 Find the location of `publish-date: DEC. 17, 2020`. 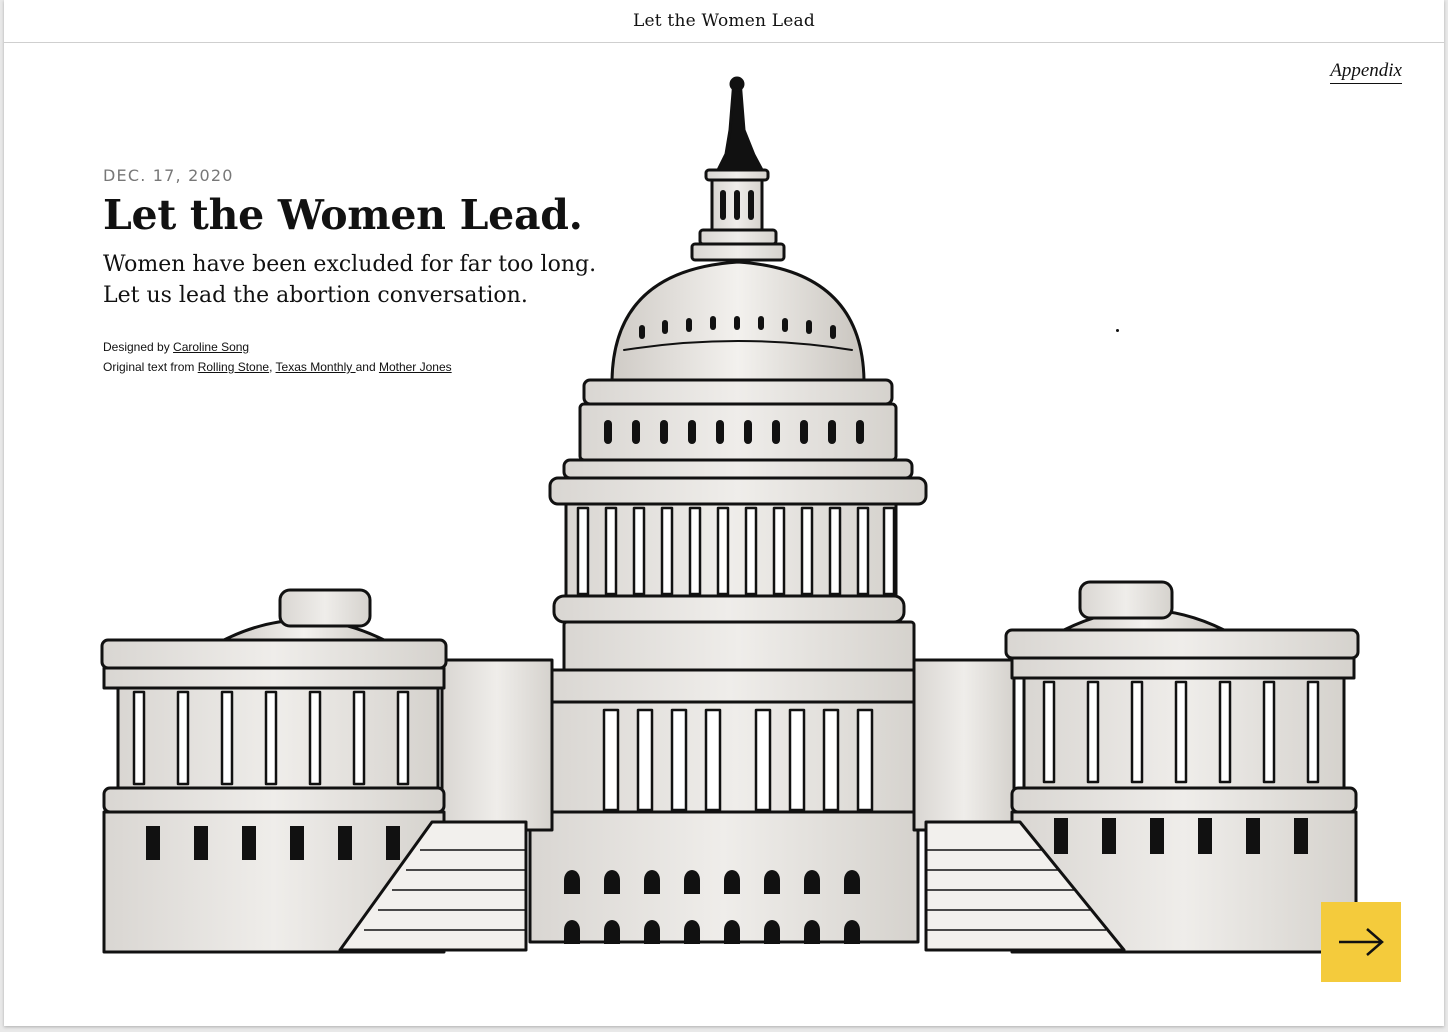

publish-date: DEC. 17, 2020 is located at coordinates (168, 175).